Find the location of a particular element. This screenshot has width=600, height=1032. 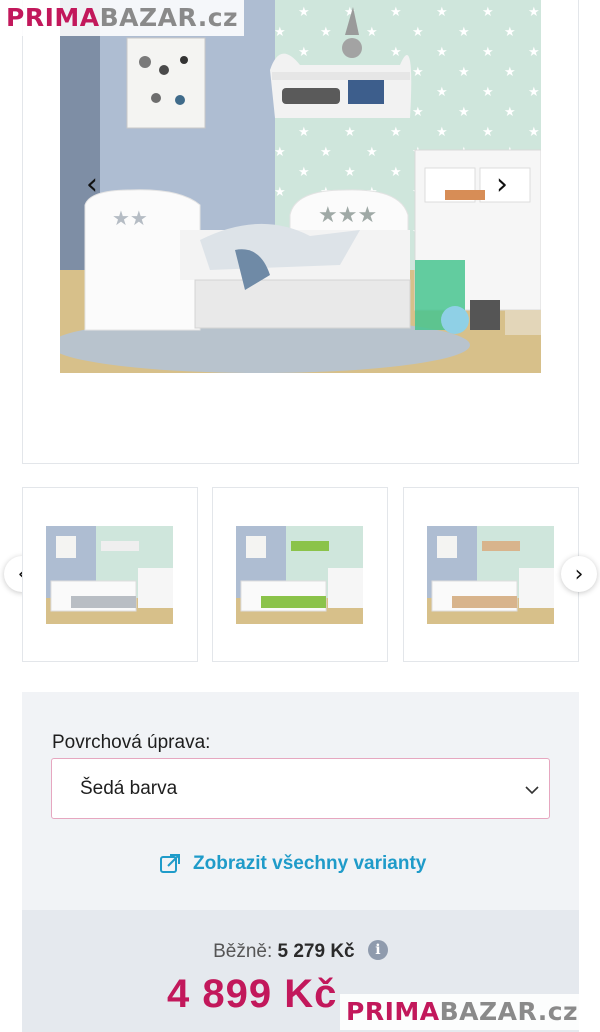

gallery-prev-arrow: ‹ is located at coordinates (92, 185).